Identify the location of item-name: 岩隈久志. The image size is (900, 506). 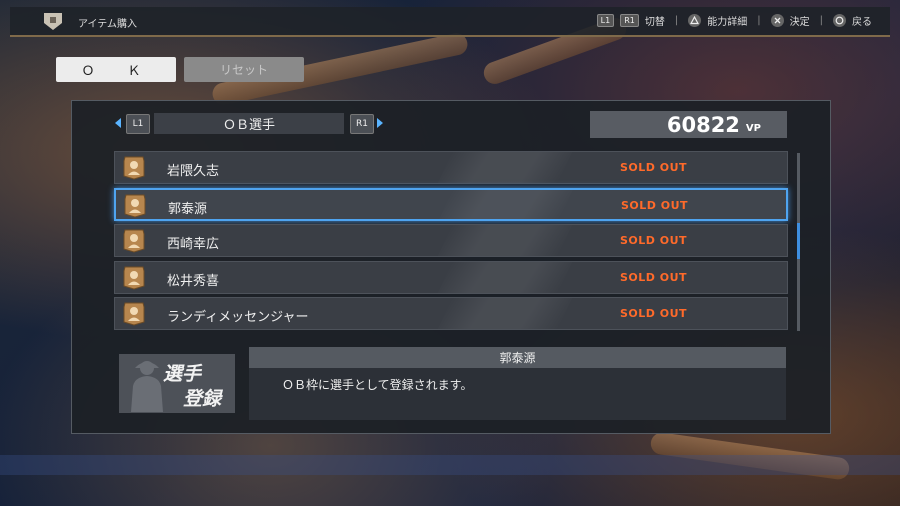
(193, 171).